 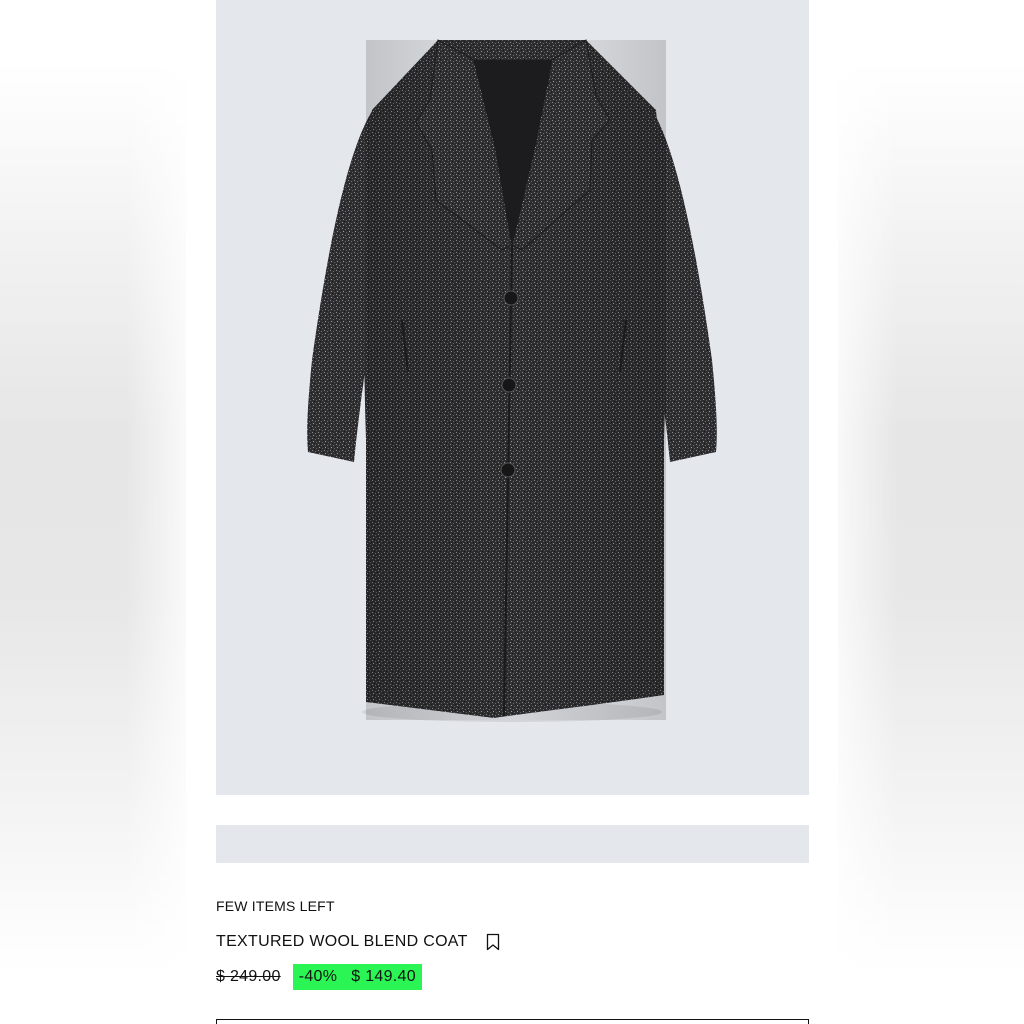 I want to click on add-to-bag-button, so click(x=512, y=1021).